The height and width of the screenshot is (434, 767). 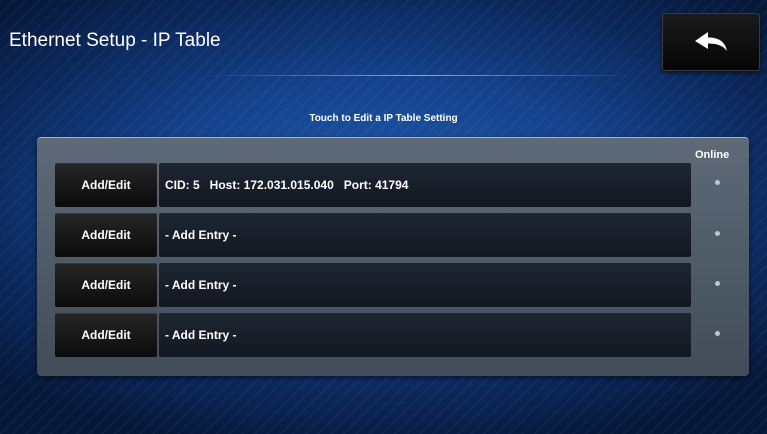 What do you see at coordinates (425, 235) in the screenshot?
I see `ip-entry-2: - Add Entry -` at bounding box center [425, 235].